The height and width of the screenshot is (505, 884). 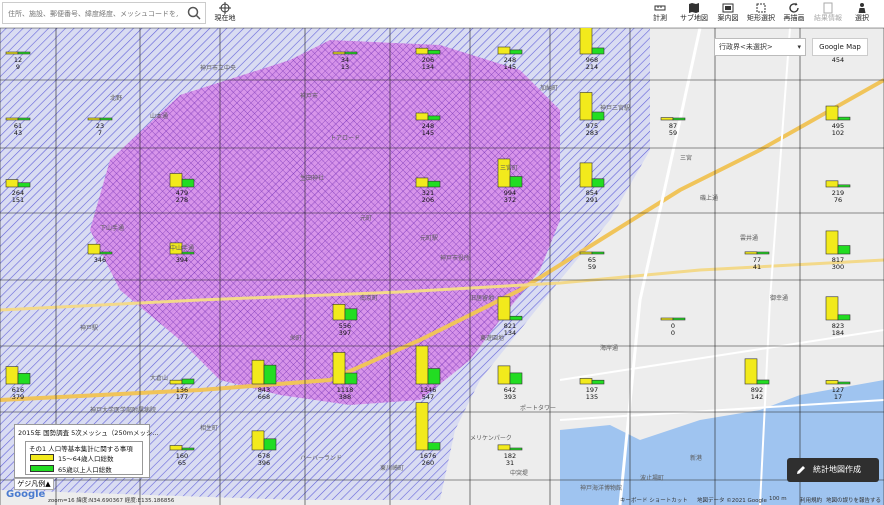 What do you see at coordinates (345, 397) in the screenshot?
I see `value-label-elderly: 388` at bounding box center [345, 397].